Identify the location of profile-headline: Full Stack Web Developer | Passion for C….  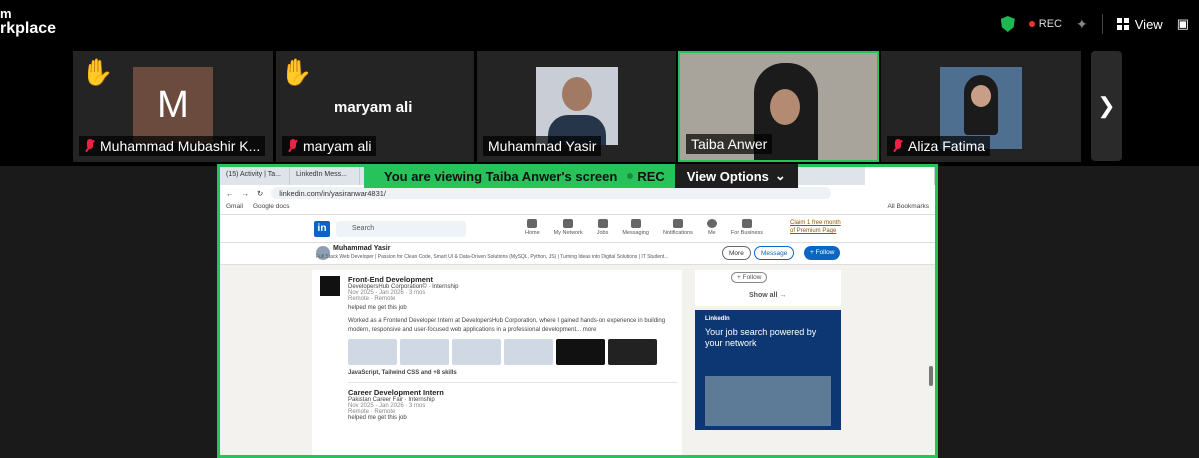
(492, 257).